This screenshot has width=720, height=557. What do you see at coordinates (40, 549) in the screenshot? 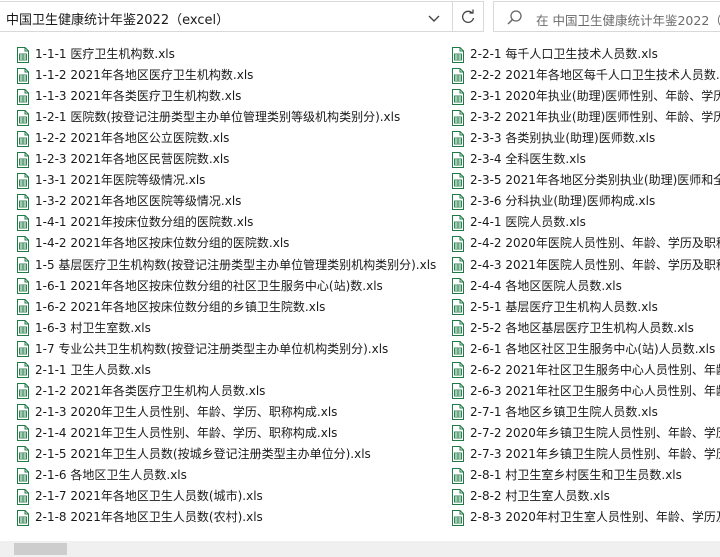
I see `scrollbar-thumb` at bounding box center [40, 549].